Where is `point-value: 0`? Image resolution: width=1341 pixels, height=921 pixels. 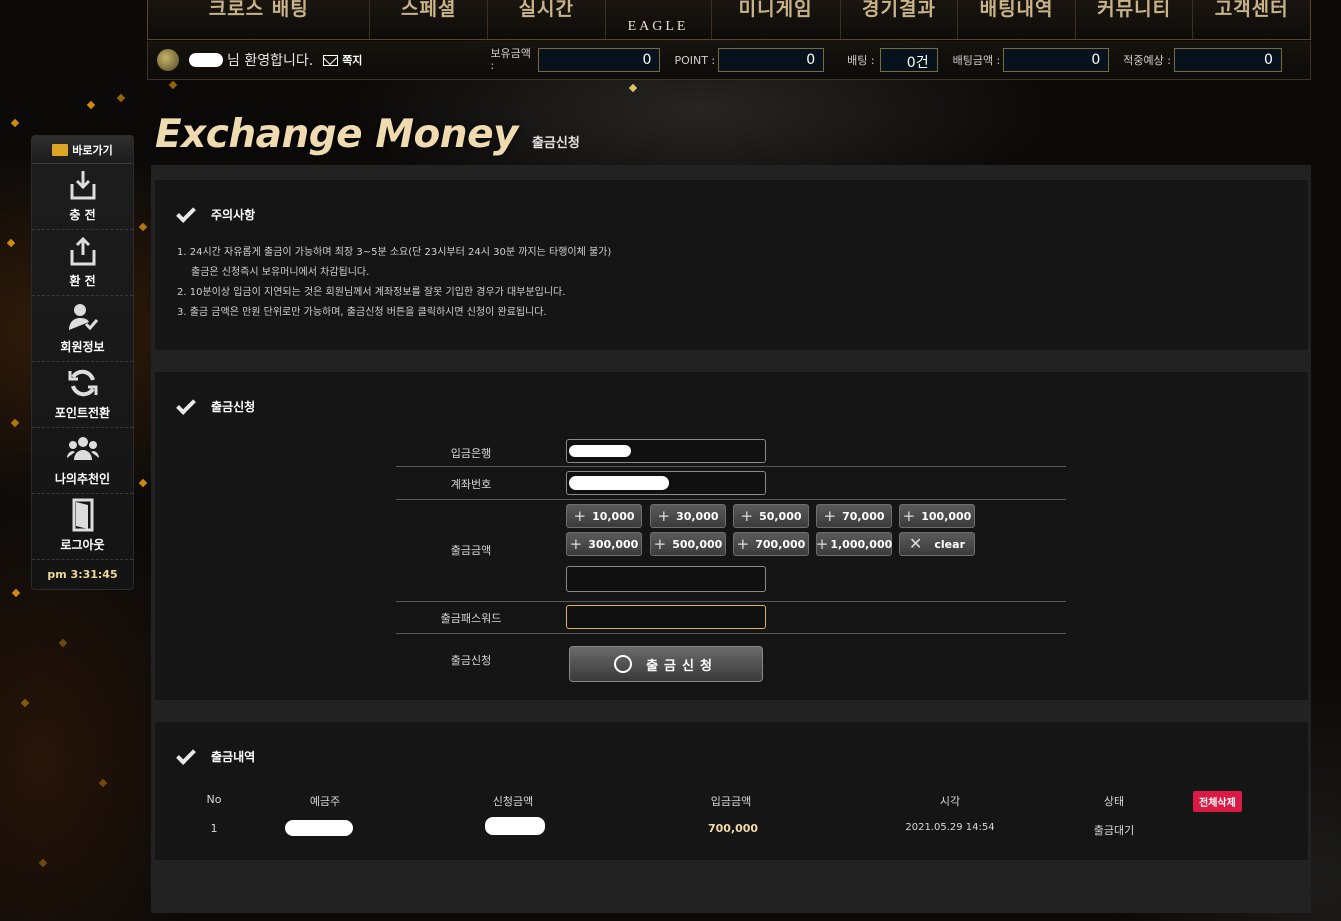
point-value: 0 is located at coordinates (771, 60).